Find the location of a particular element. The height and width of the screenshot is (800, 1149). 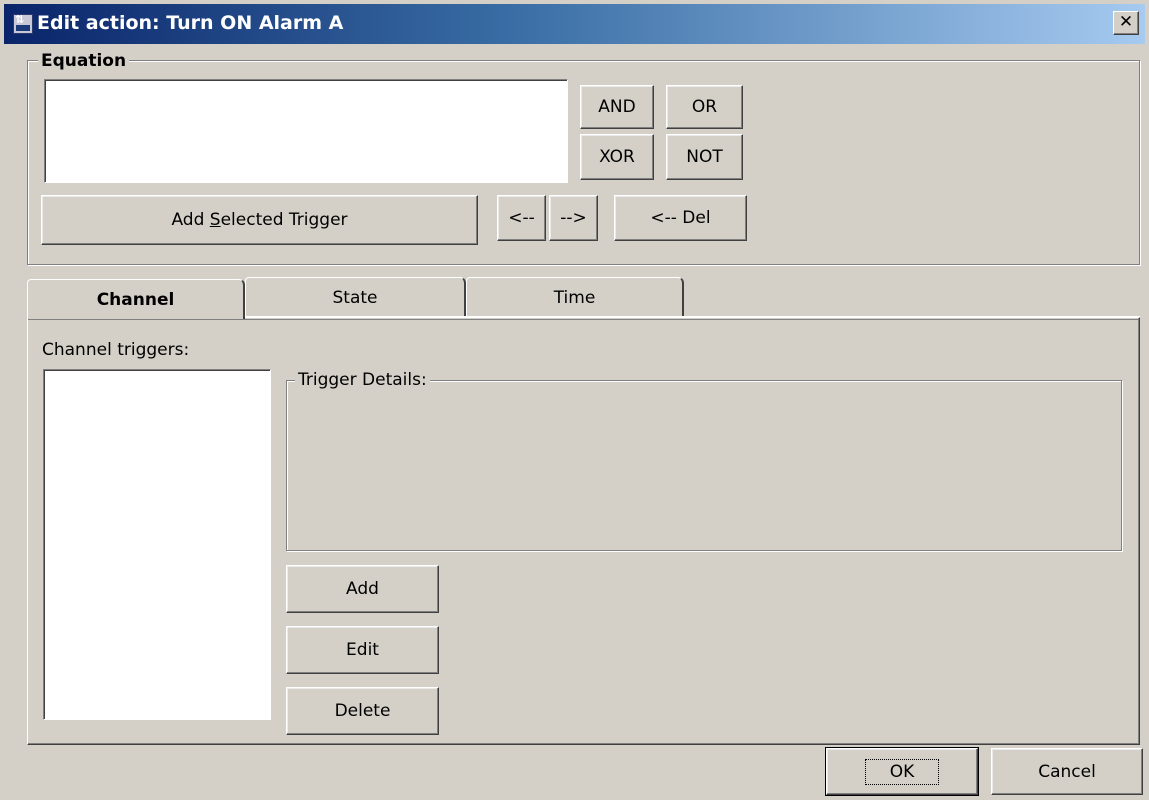

move-left-button: <-- is located at coordinates (521, 218).